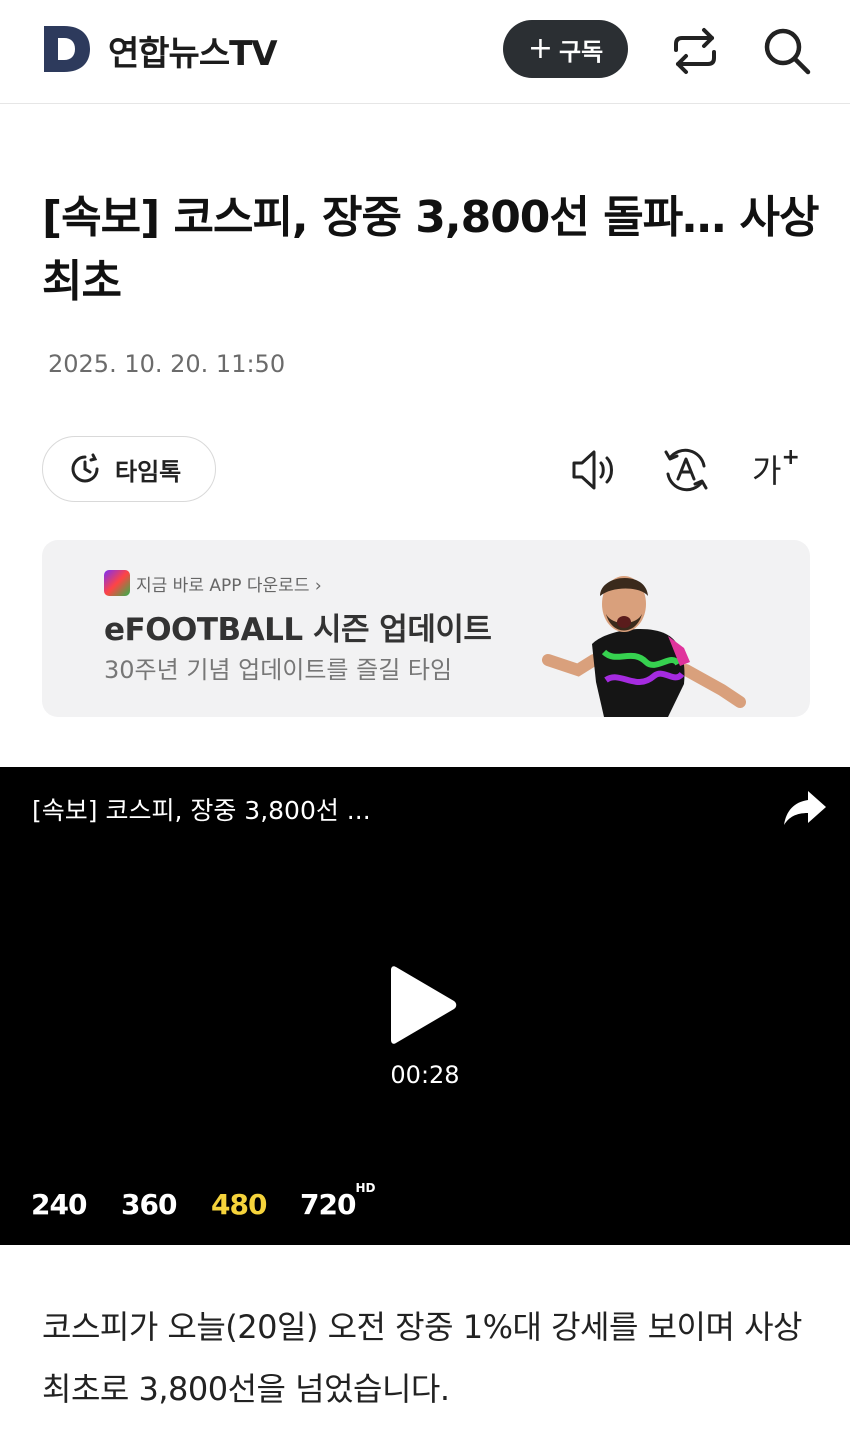 This screenshot has width=850, height=1453. I want to click on quality-360-button: 360, so click(149, 1204).